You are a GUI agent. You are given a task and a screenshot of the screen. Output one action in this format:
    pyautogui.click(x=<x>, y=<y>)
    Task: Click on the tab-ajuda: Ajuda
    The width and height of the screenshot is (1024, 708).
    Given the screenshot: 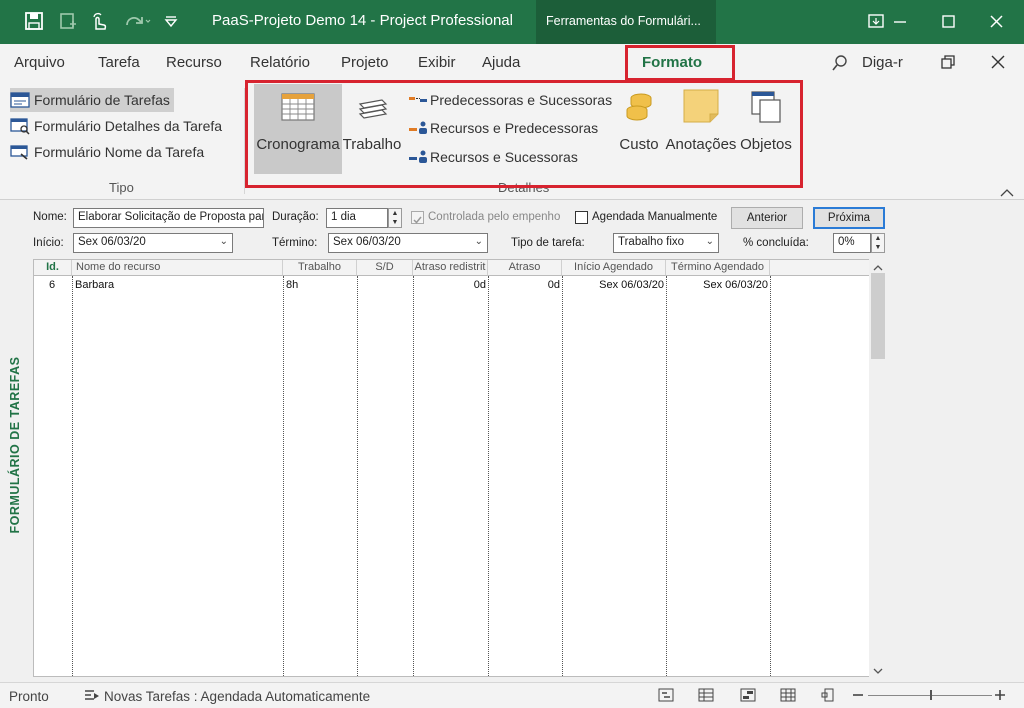 What is the action you would take?
    pyautogui.click(x=501, y=62)
    